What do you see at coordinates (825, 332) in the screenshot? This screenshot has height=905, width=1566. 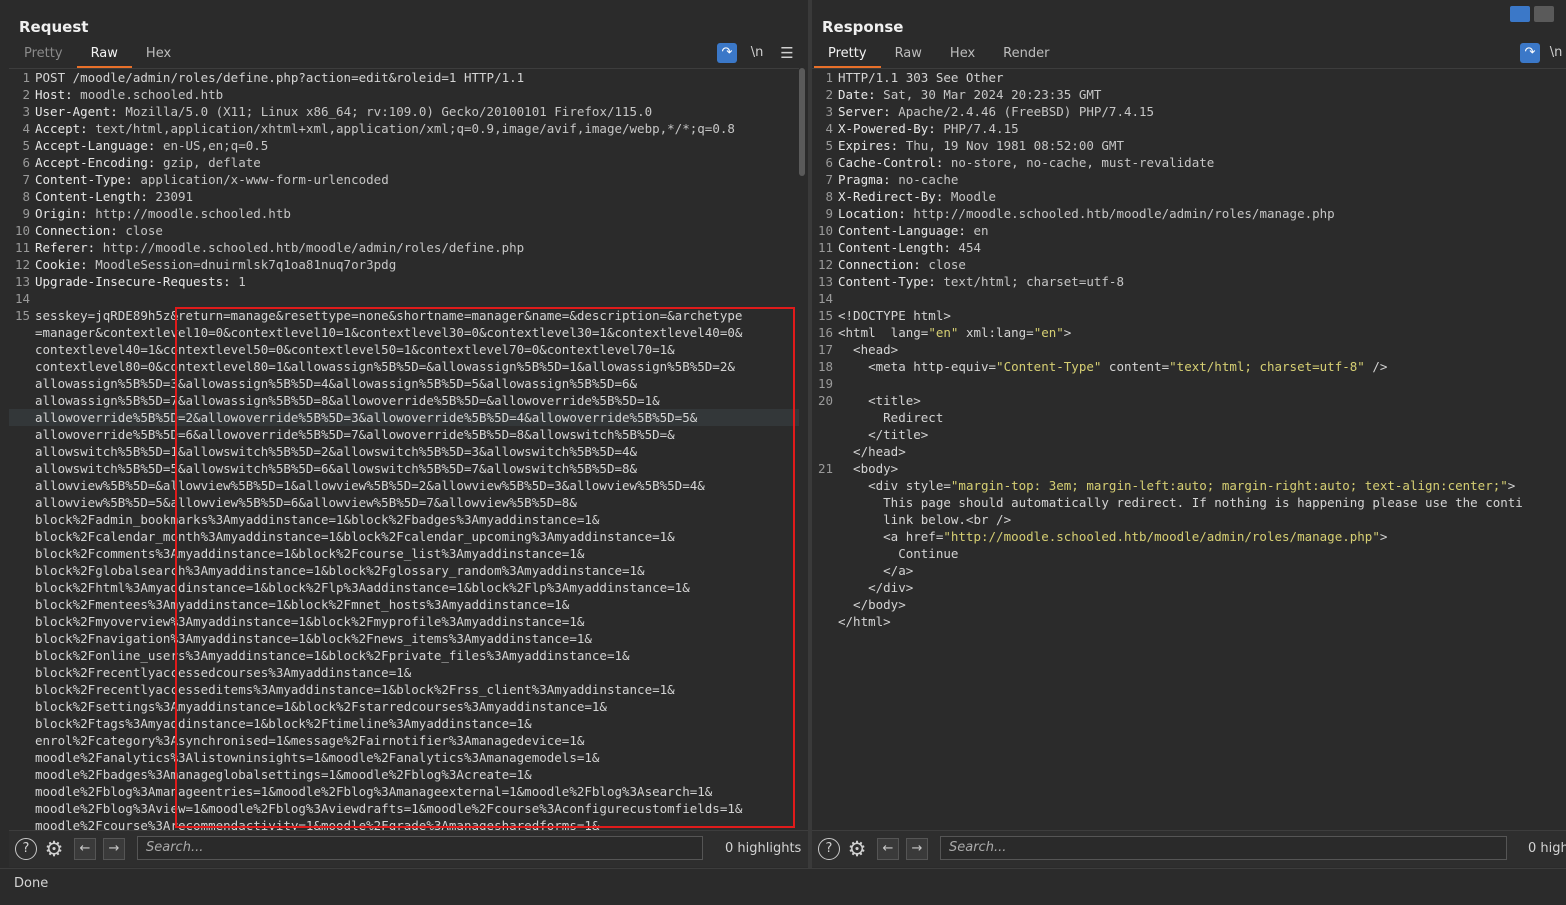 I see `line-number: 16` at bounding box center [825, 332].